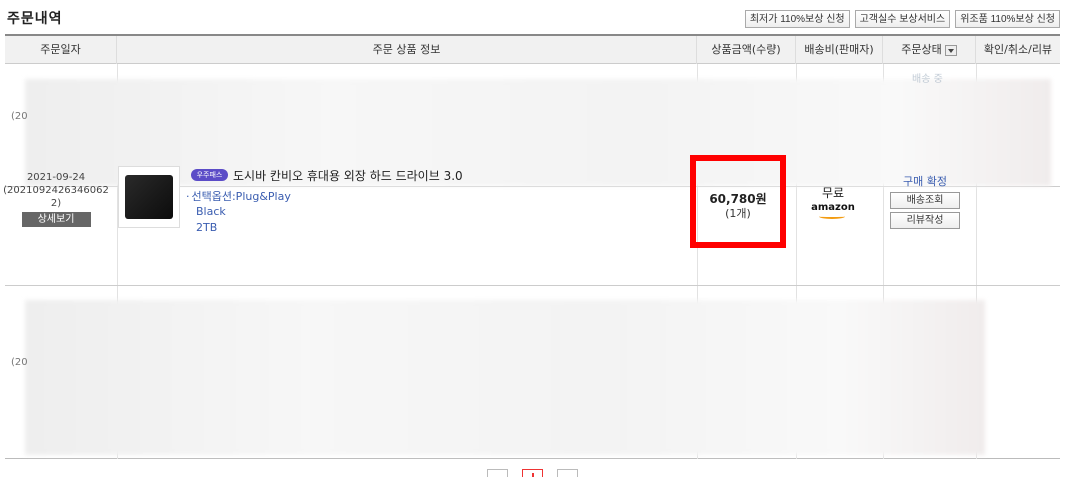  Describe the element at coordinates (927, 79) in the screenshot. I see `blurred-order-status: 배송 중` at that location.